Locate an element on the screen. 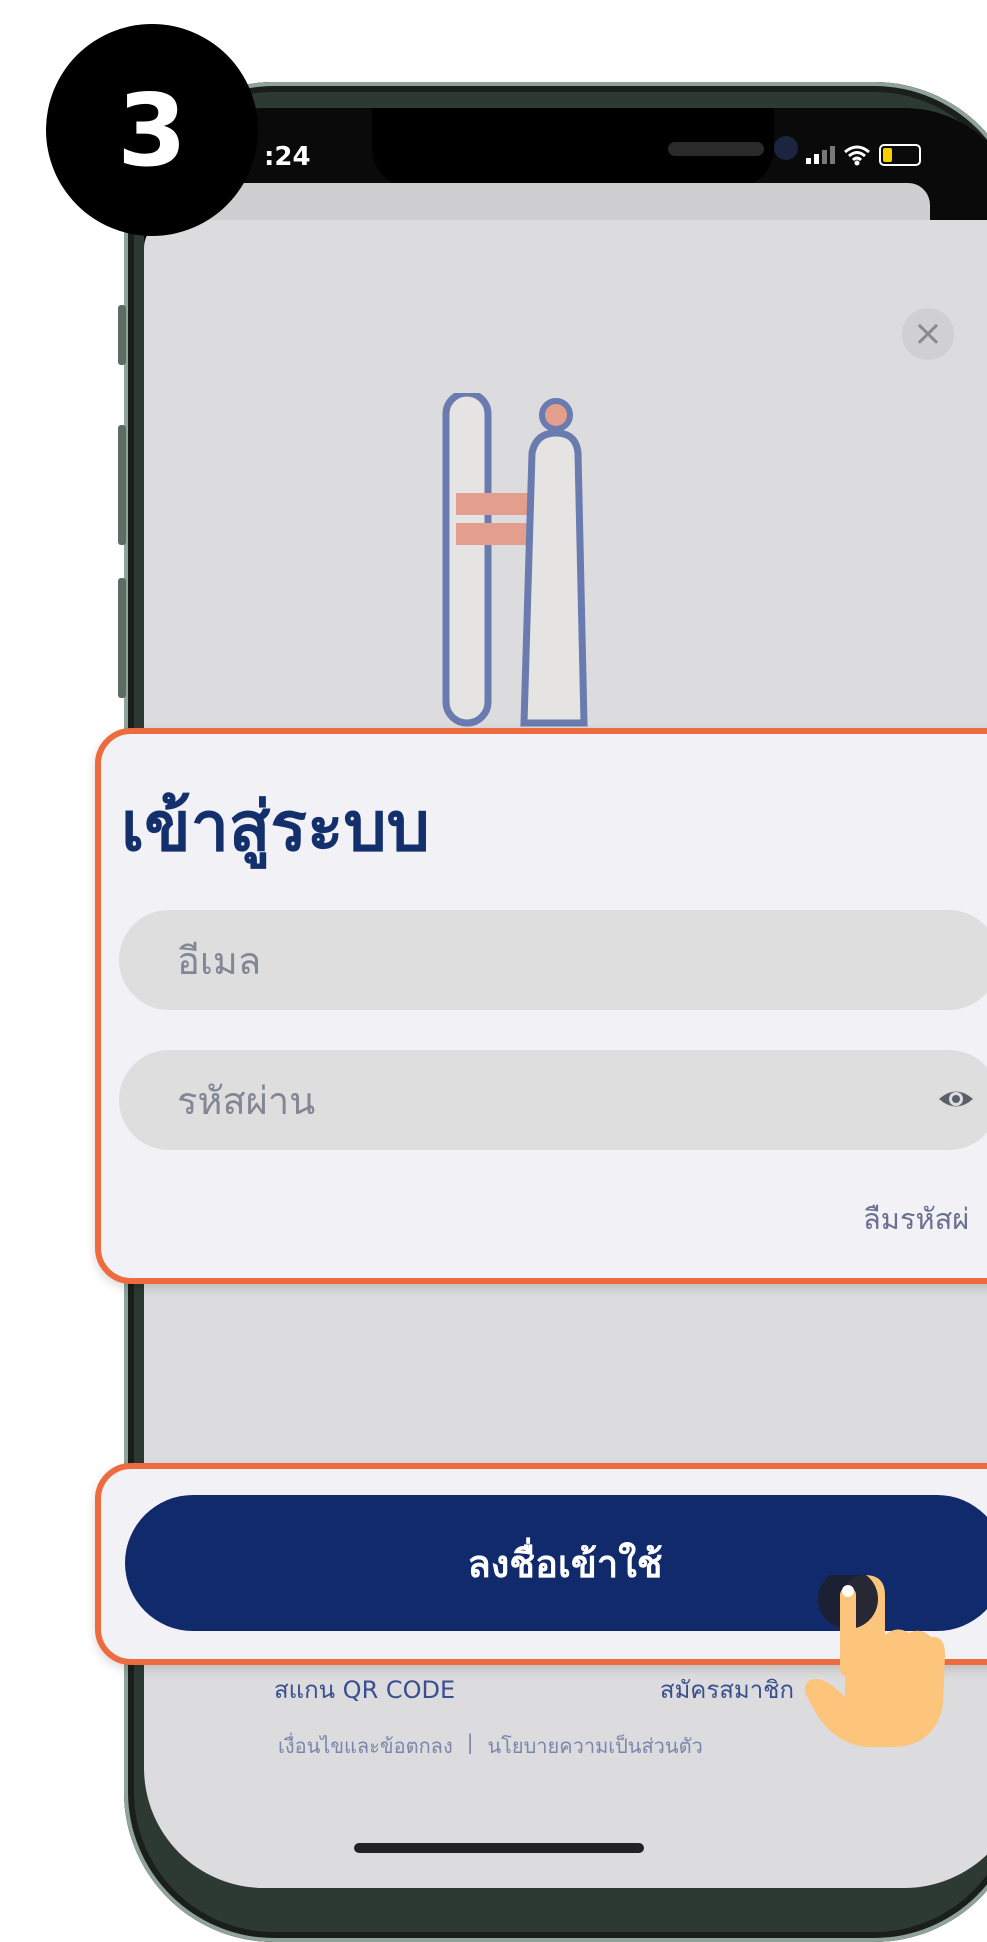 The image size is (987, 1942). notch is located at coordinates (585, 148).